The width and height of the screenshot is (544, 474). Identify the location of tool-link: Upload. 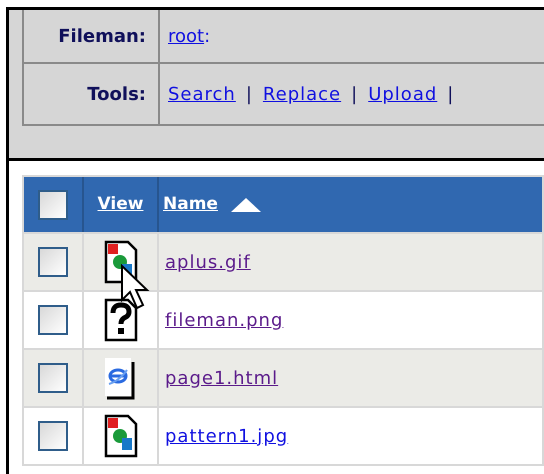
(403, 94).